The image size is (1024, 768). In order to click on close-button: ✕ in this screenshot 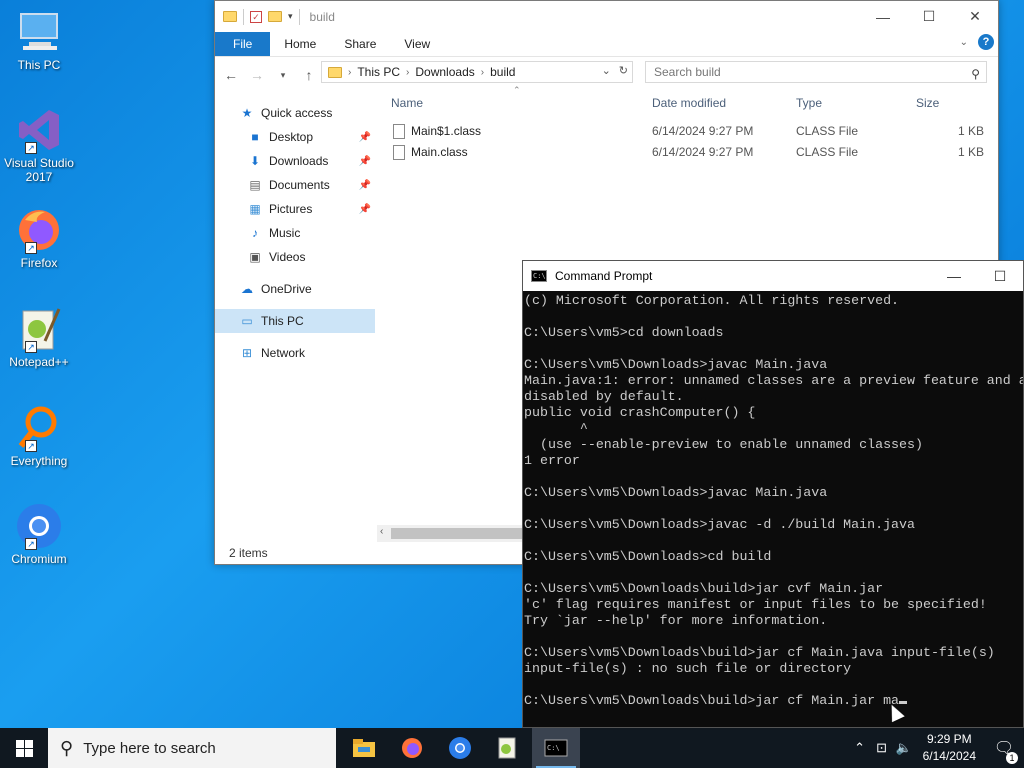, I will do `click(975, 16)`.